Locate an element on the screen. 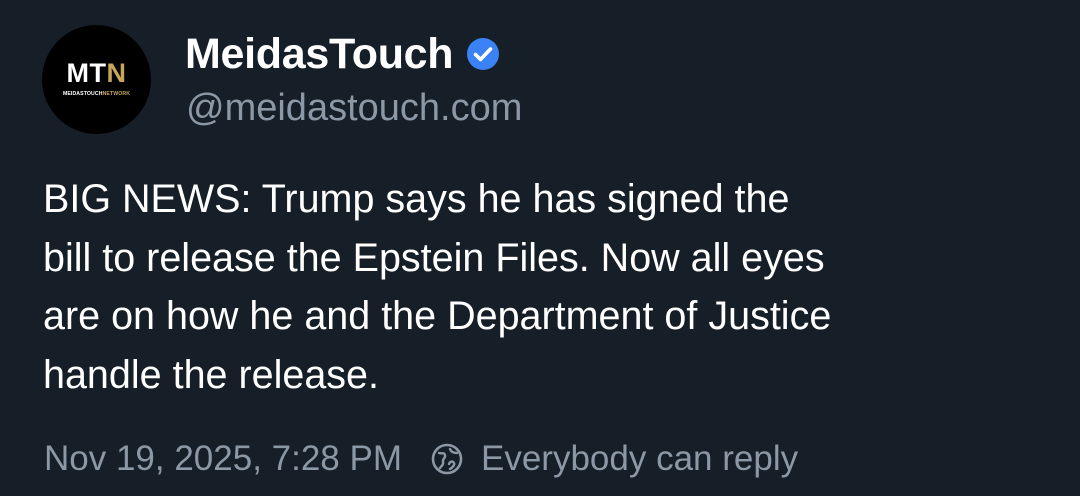 This screenshot has height=496, width=1080. post-text-line: handle the release. is located at coordinates (211, 374).